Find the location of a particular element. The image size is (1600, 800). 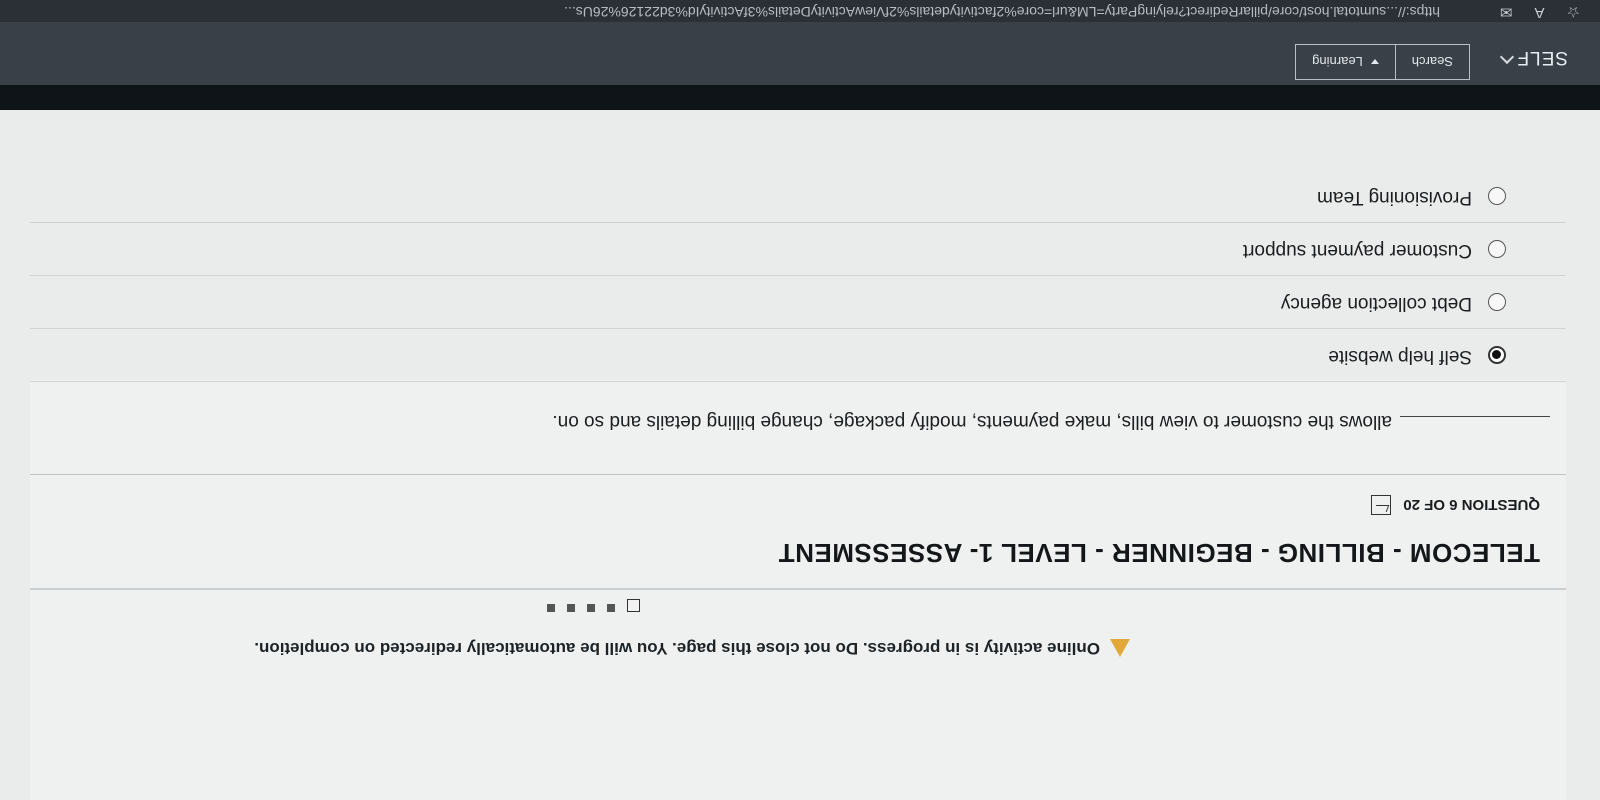

progress-steps is located at coordinates (593, 605).